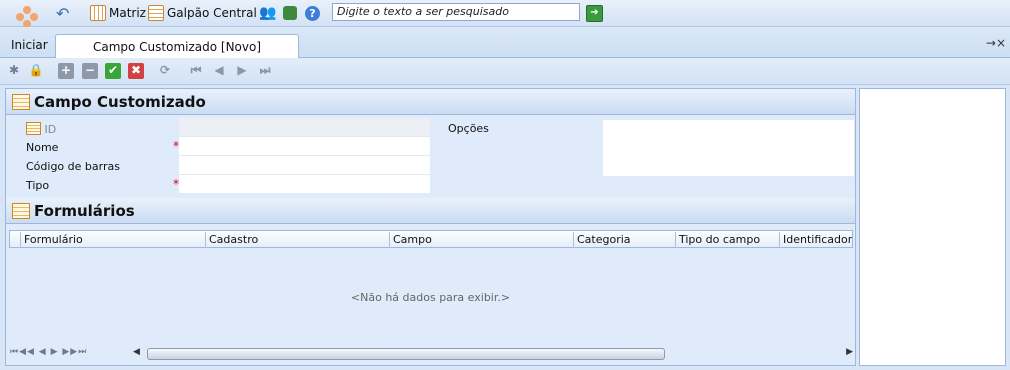  Describe the element at coordinates (996, 43) in the screenshot. I see `close-tab-button: →×` at that location.